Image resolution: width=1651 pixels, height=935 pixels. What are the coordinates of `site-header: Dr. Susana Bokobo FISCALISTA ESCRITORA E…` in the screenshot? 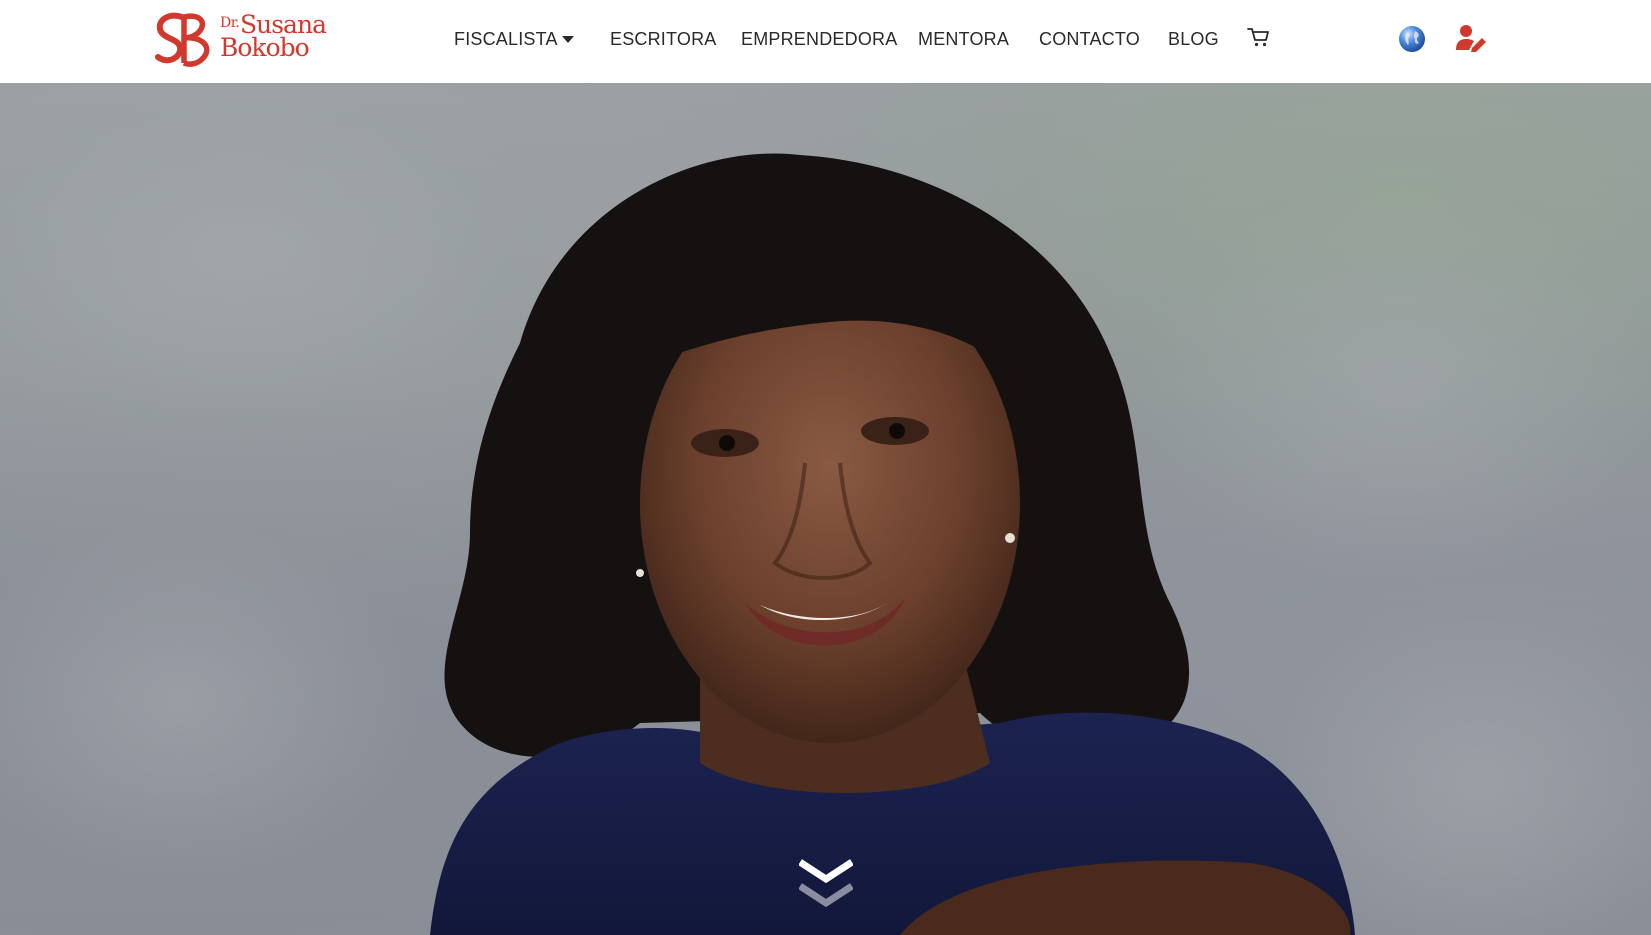 It's located at (825, 41).